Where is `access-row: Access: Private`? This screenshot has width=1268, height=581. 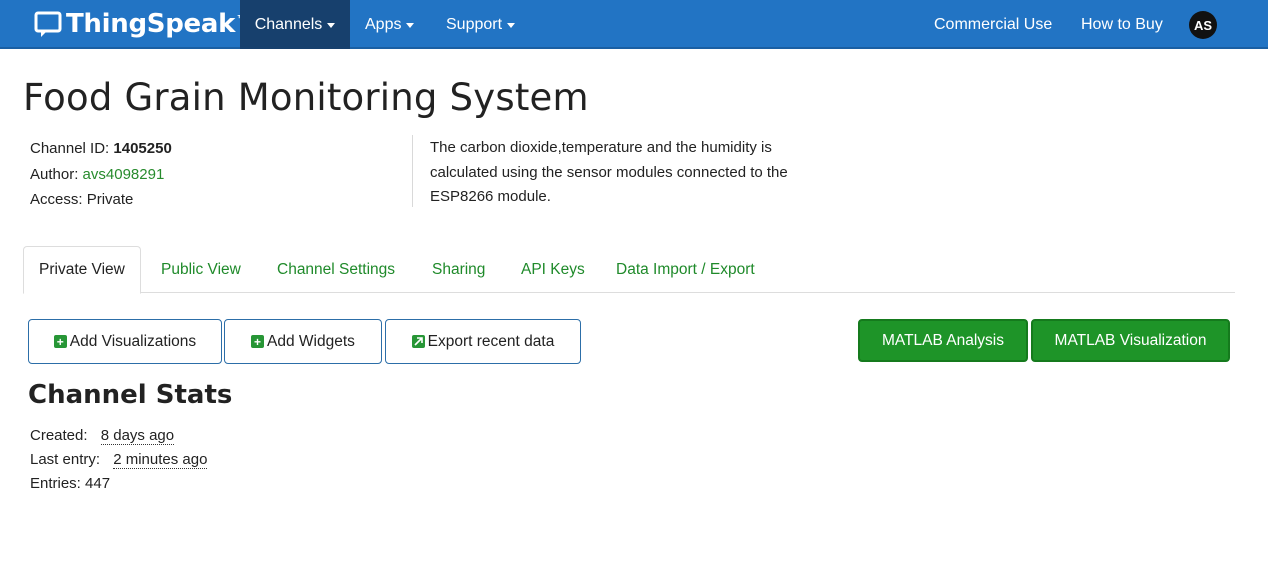
access-row: Access: Private is located at coordinates (101, 200).